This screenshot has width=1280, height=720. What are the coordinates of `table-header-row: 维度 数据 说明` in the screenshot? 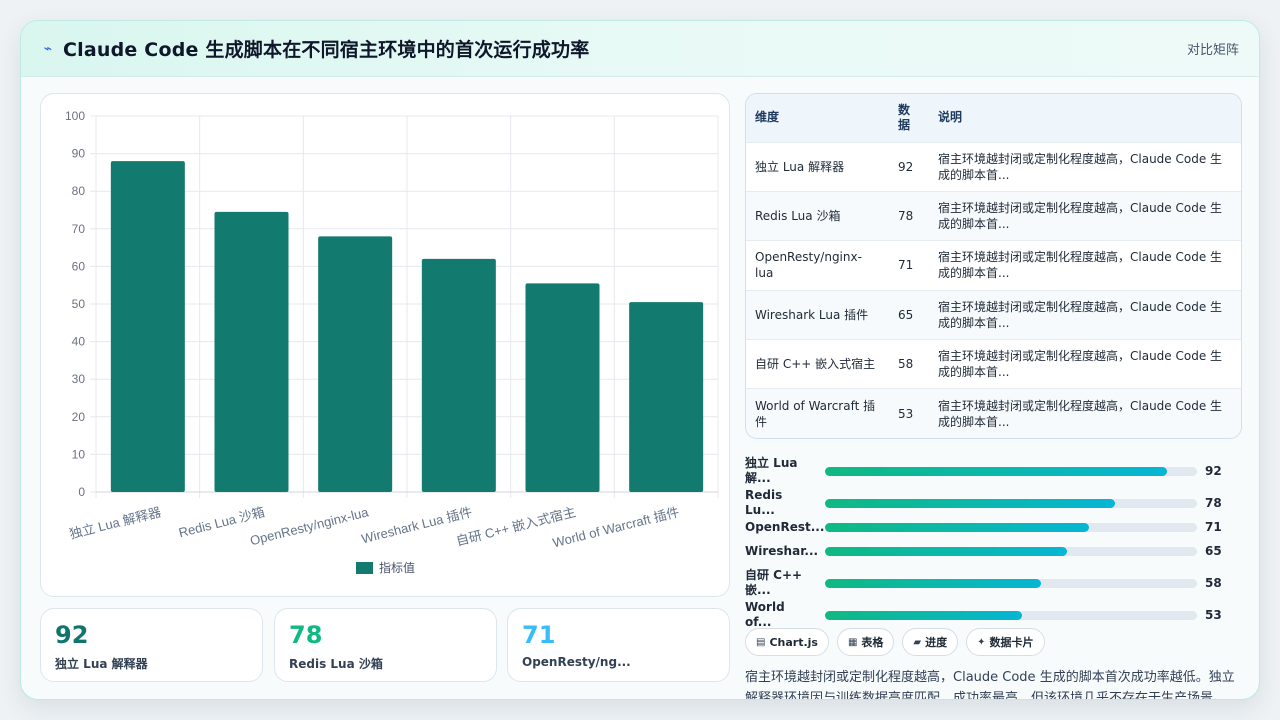 It's located at (993, 118).